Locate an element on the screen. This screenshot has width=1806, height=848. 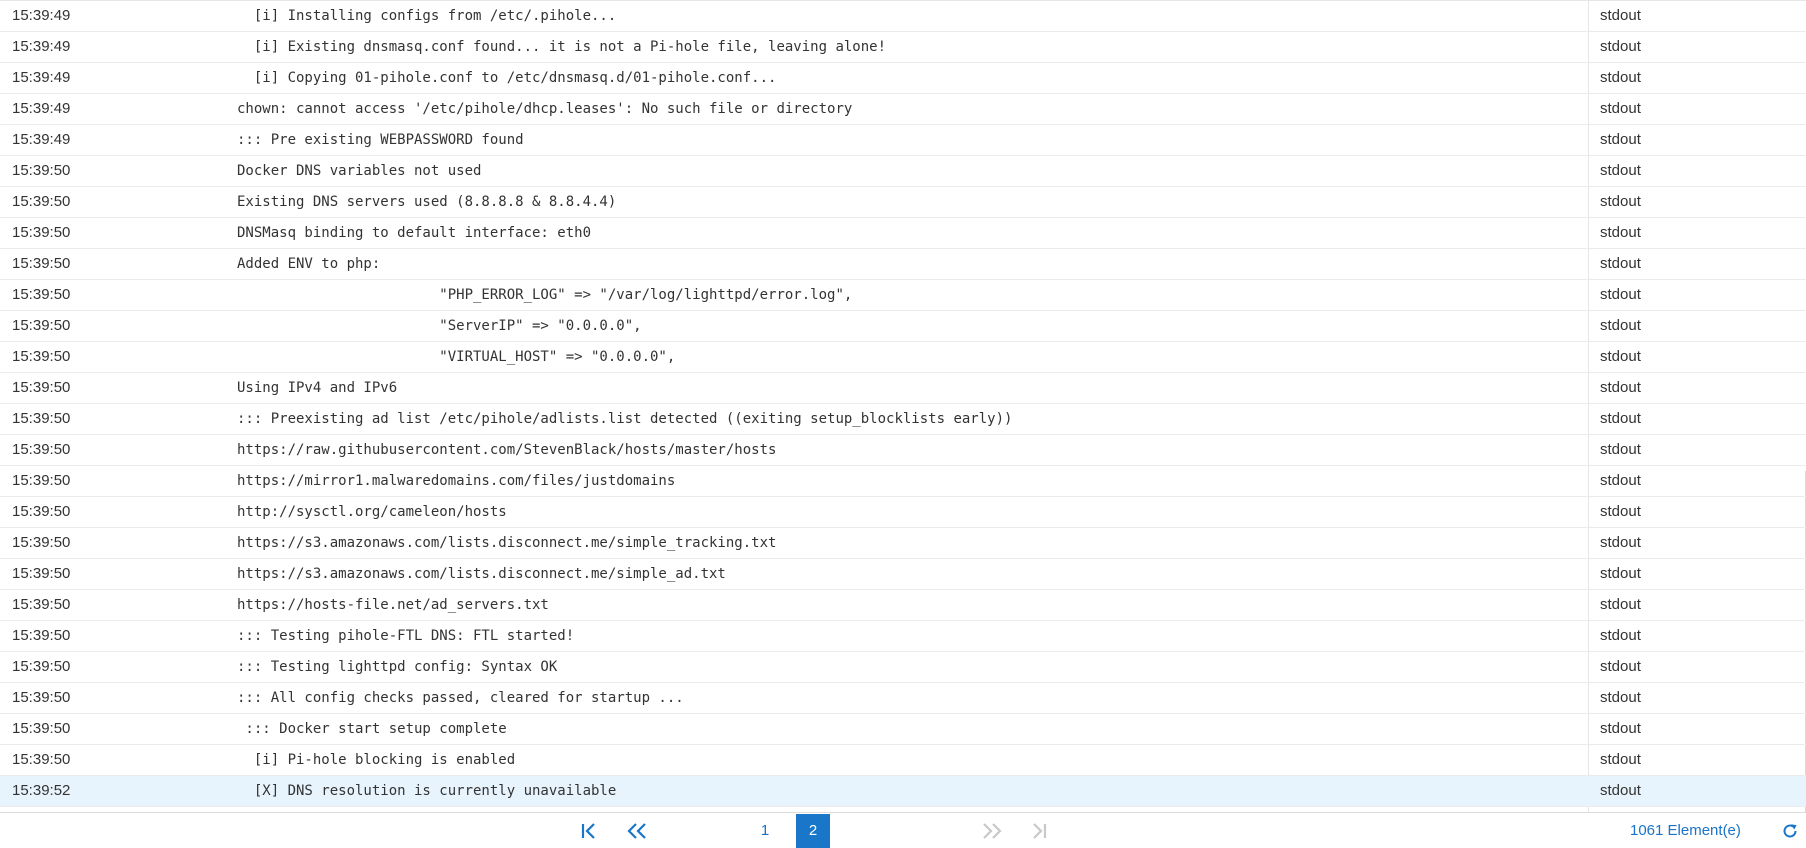
pagination-bar: 1 2 1061 Element(e) is located at coordinates (903, 830).